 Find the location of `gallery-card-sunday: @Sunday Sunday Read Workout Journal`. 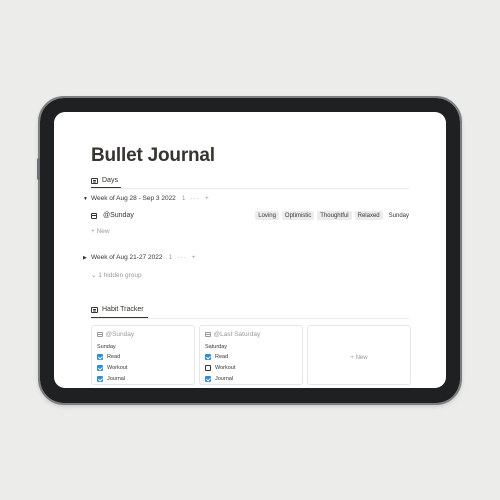

gallery-card-sunday: @Sunday Sunday Read Workout Journal is located at coordinates (143, 355).